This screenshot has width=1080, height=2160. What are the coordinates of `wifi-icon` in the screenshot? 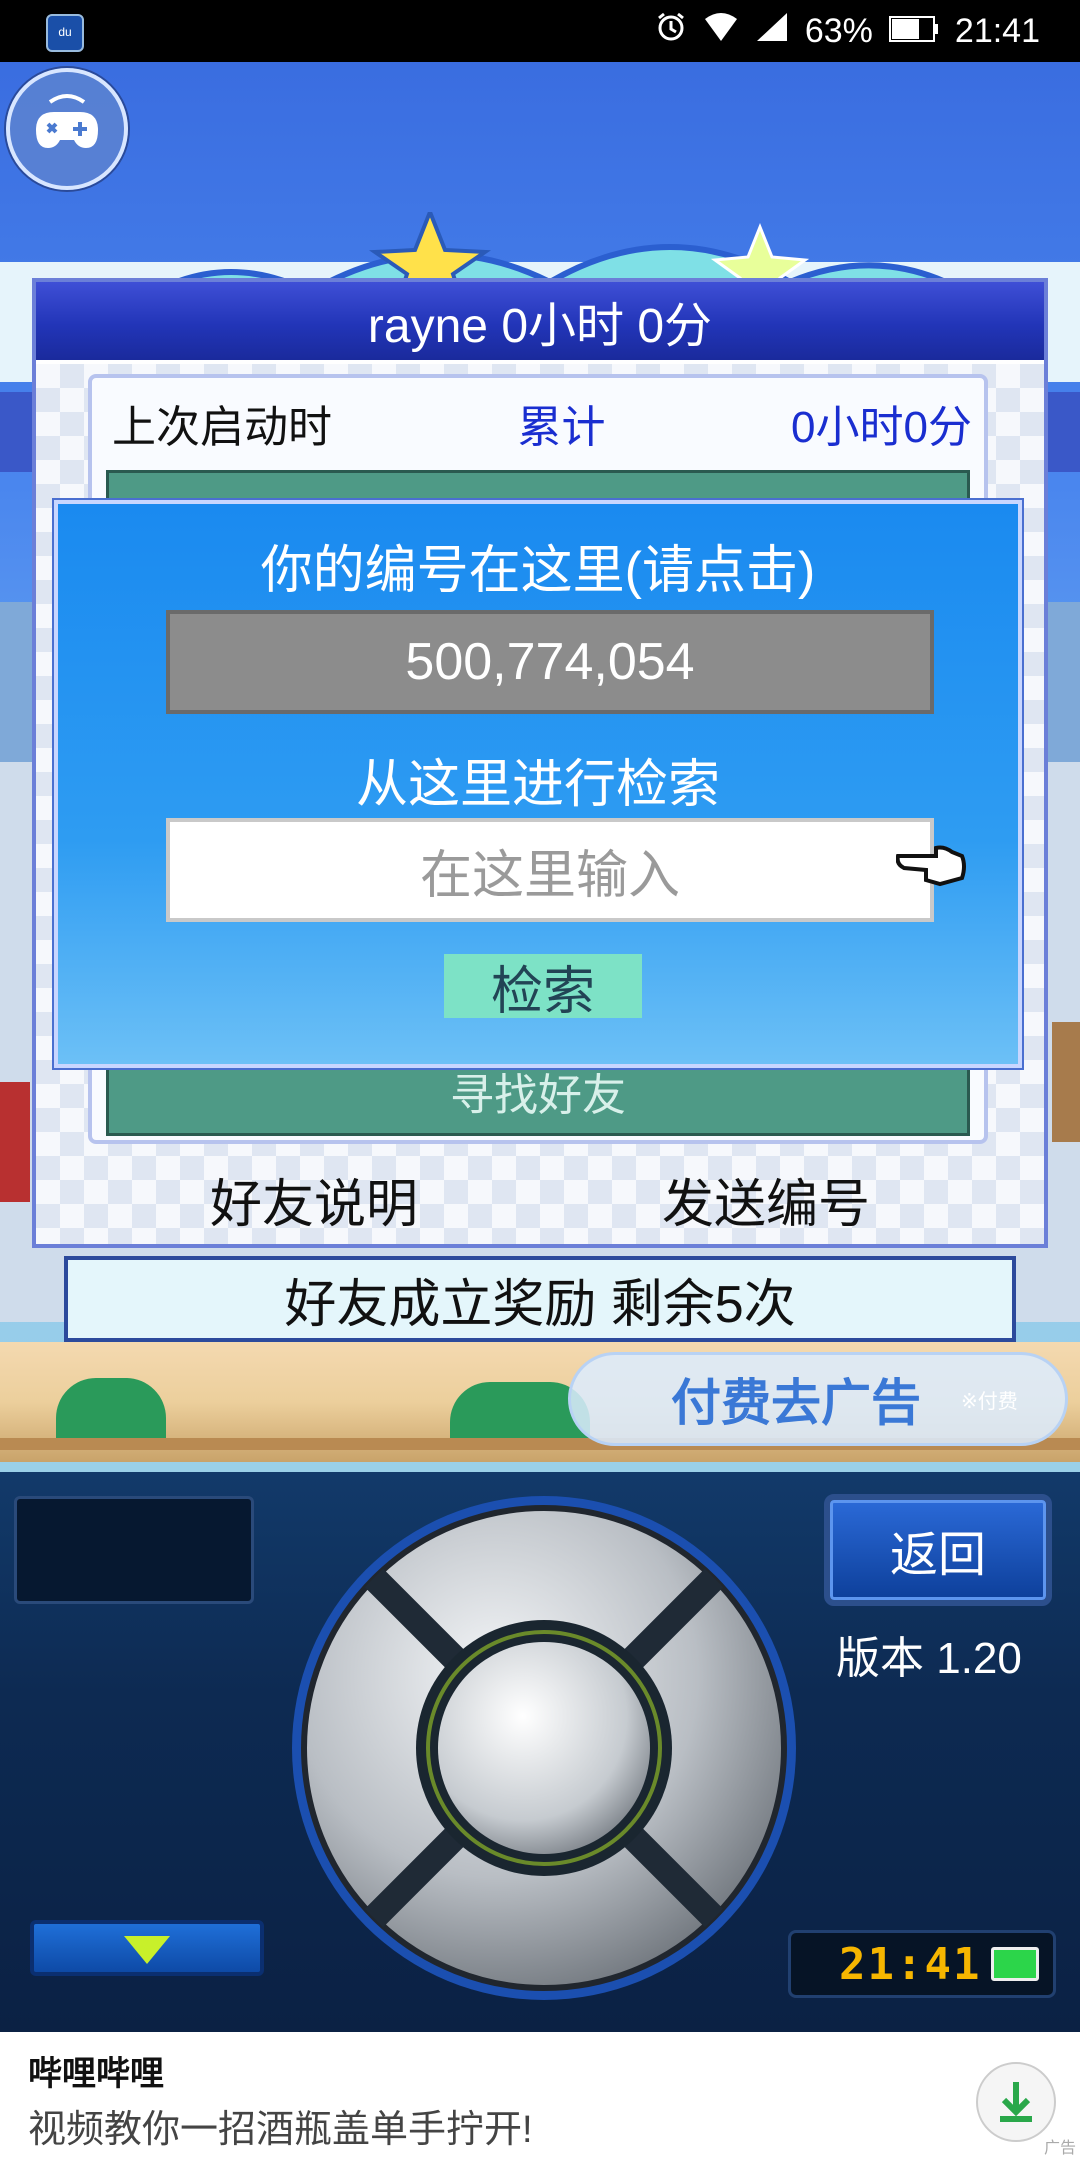 It's located at (721, 31).